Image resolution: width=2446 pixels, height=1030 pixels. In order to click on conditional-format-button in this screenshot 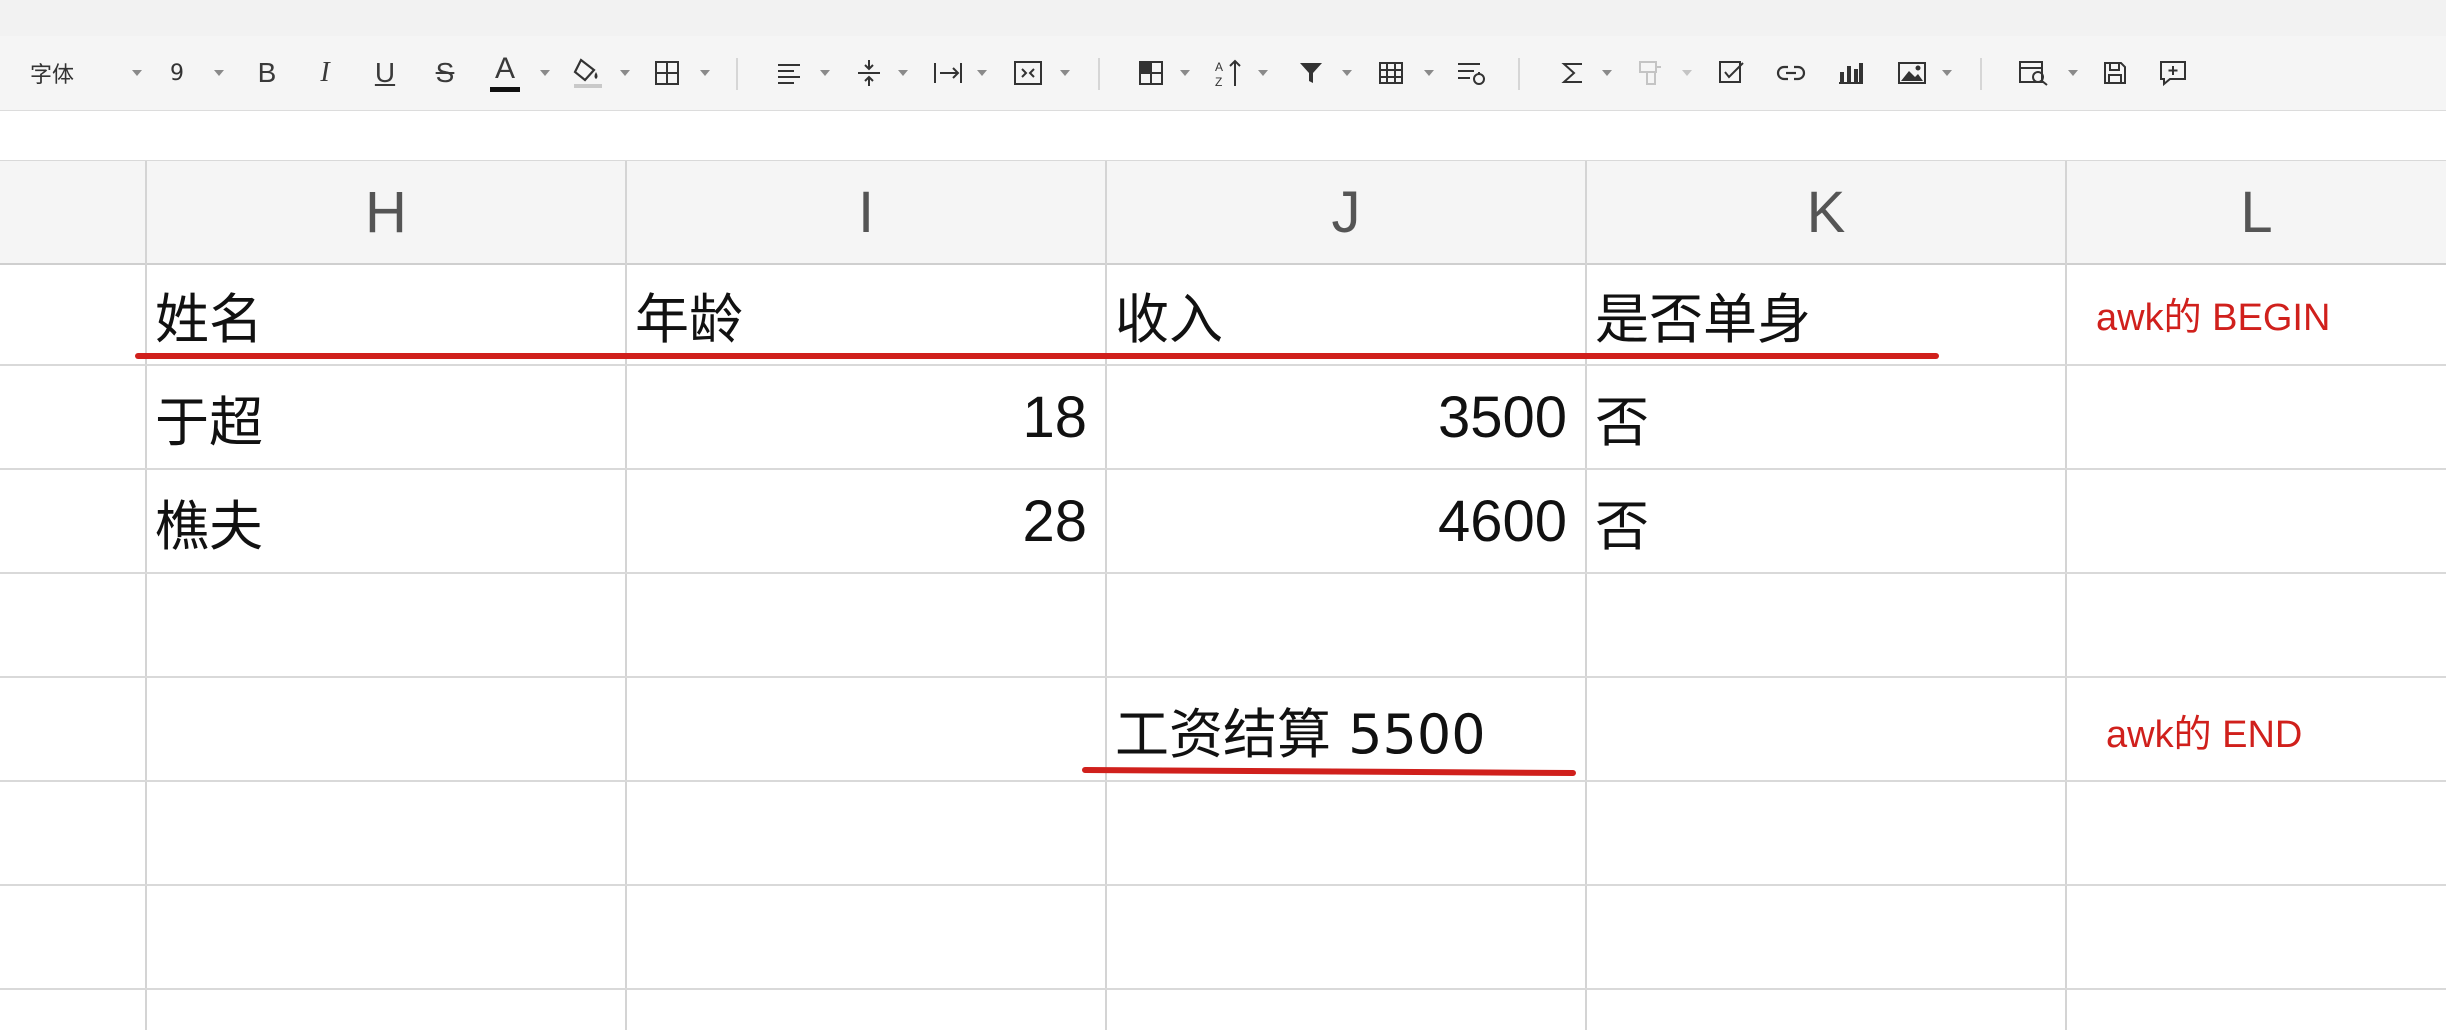, I will do `click(1472, 73)`.